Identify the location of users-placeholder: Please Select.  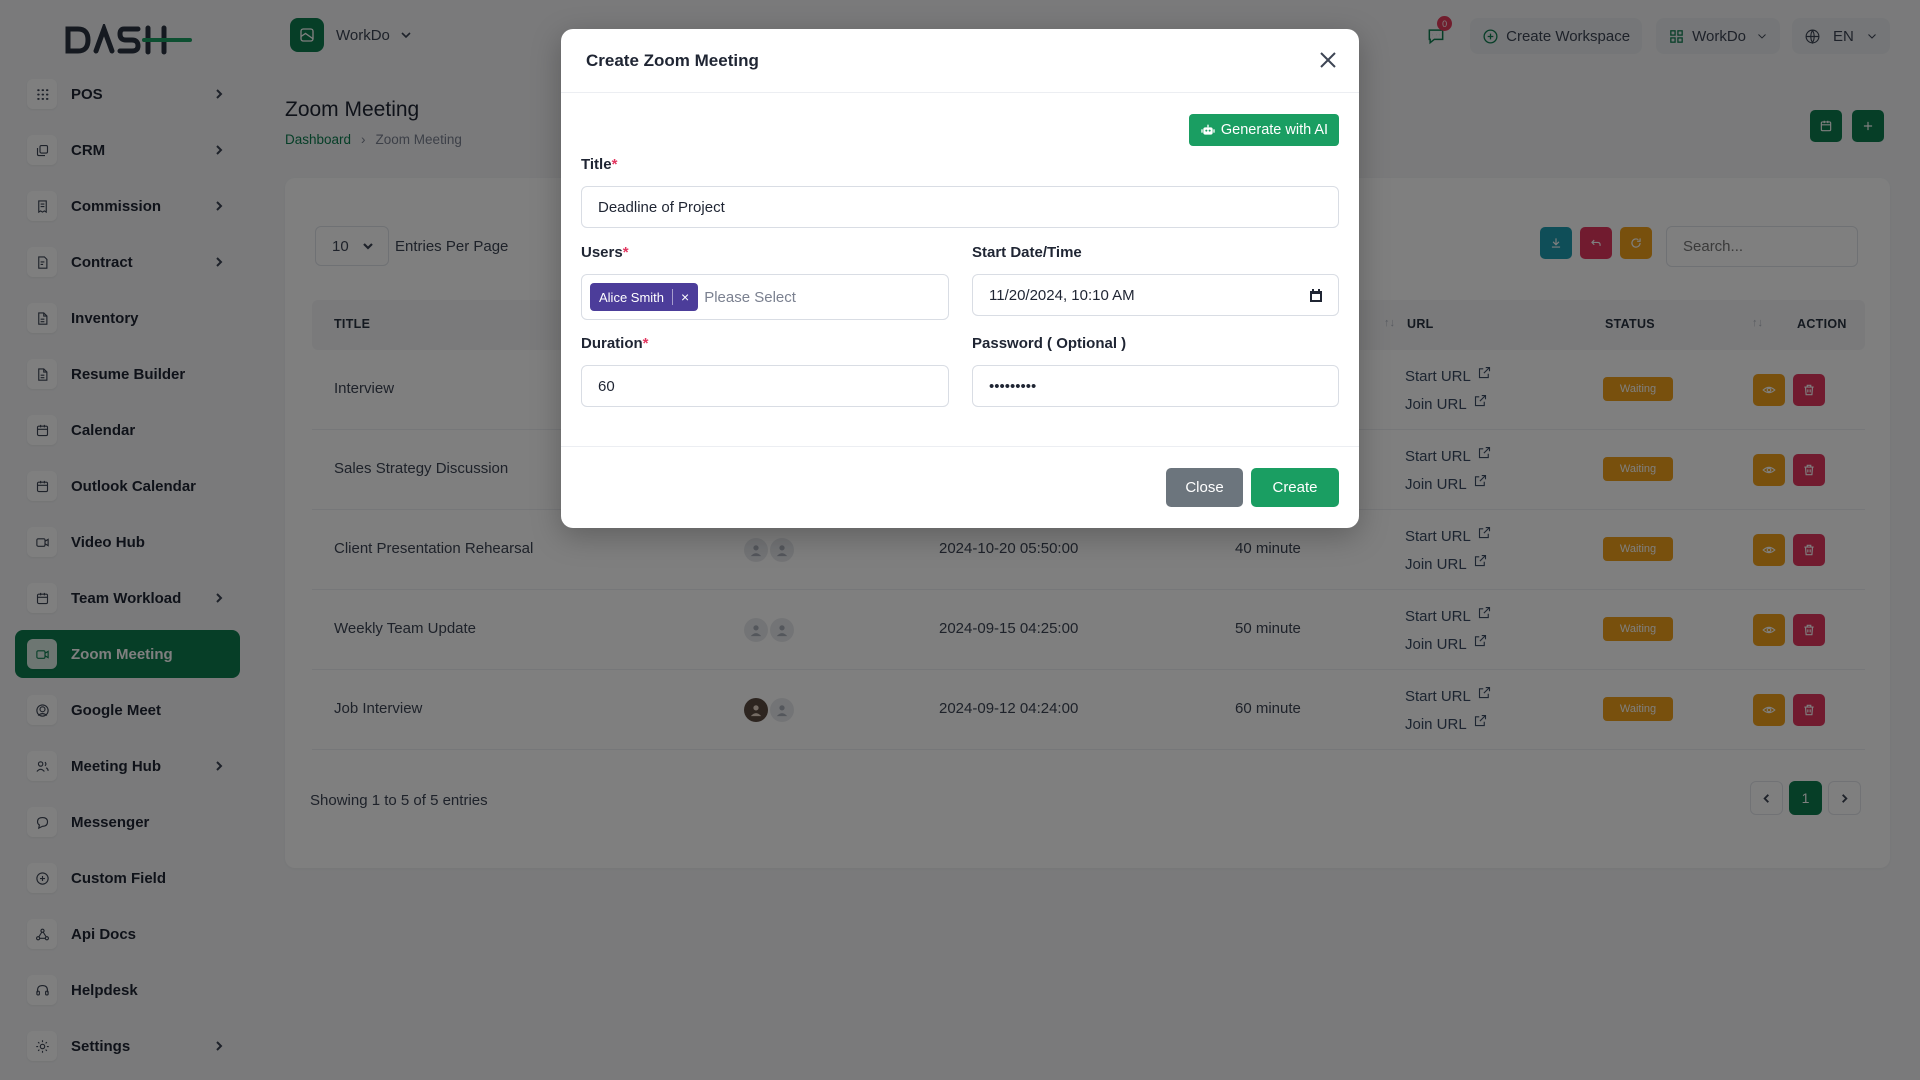
(750, 297).